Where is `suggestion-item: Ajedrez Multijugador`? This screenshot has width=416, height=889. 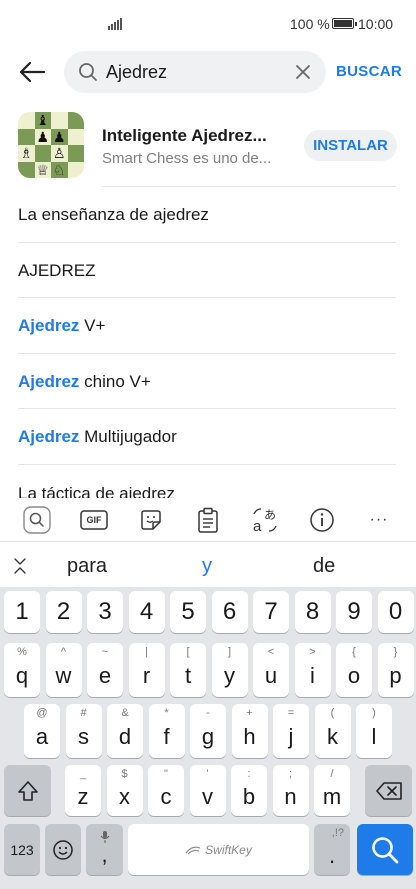 suggestion-item: Ajedrez Multijugador is located at coordinates (97, 437).